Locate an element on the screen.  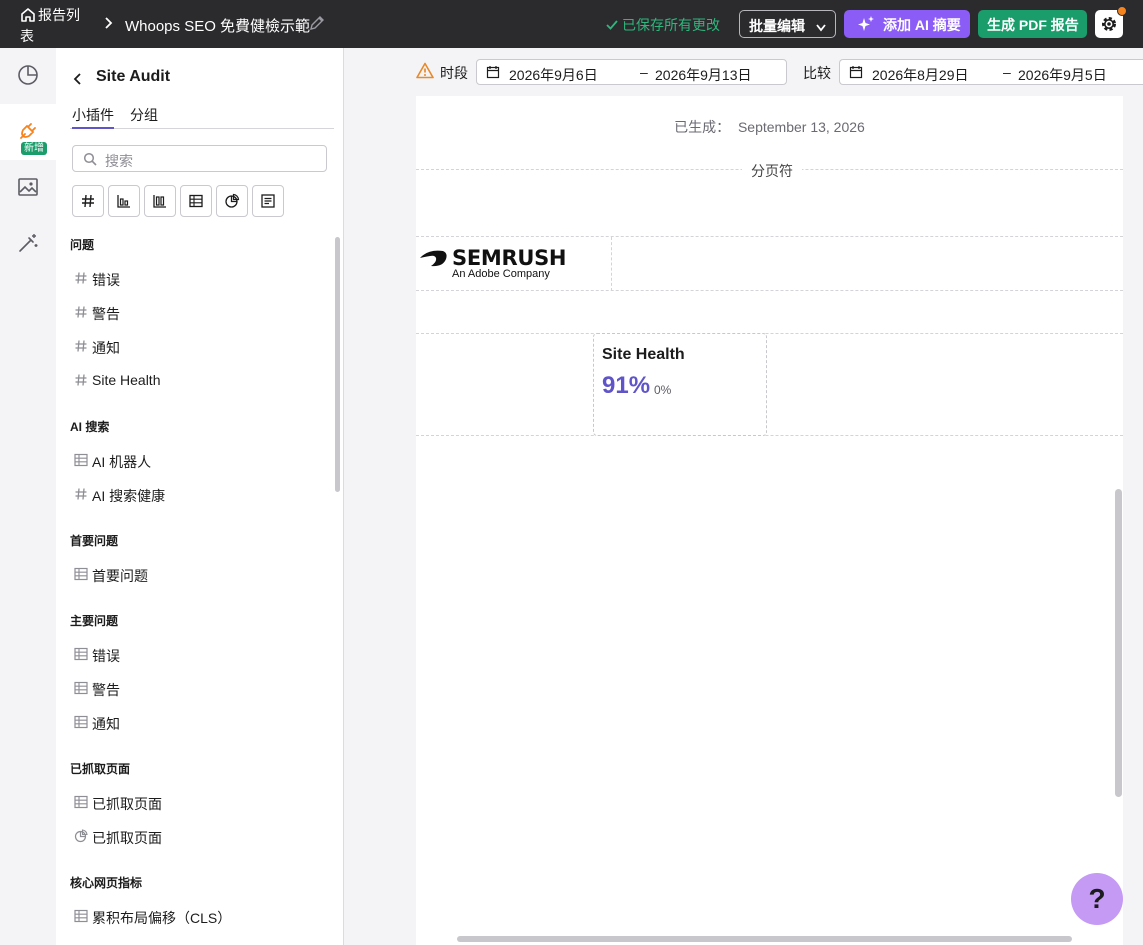
generate-pdf-label: 生成 PDF 报告 is located at coordinates (1033, 25).